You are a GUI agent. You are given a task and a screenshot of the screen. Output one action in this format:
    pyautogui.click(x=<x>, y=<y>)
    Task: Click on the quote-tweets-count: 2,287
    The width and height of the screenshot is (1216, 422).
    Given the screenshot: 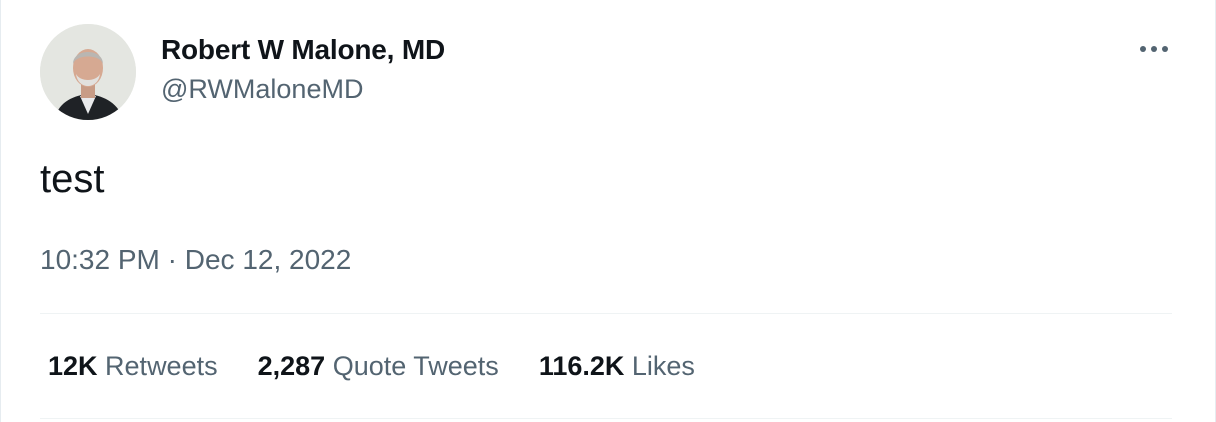 What is the action you would take?
    pyautogui.click(x=291, y=366)
    